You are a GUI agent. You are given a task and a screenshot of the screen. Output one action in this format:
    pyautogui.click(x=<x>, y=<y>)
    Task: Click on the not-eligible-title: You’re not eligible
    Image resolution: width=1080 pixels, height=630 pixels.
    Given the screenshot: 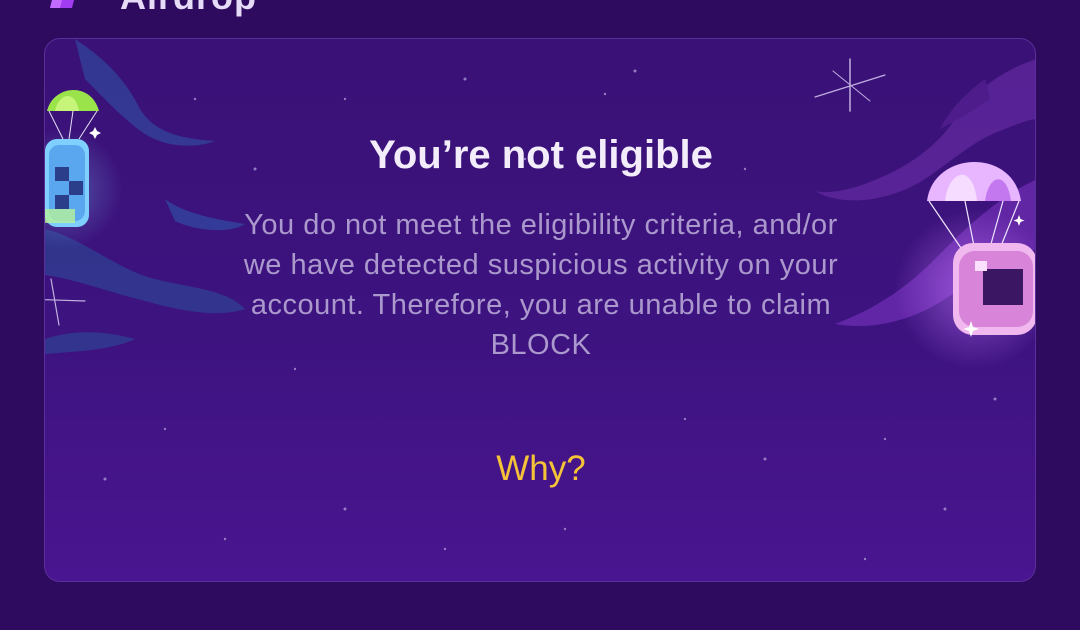 What is the action you would take?
    pyautogui.click(x=541, y=155)
    